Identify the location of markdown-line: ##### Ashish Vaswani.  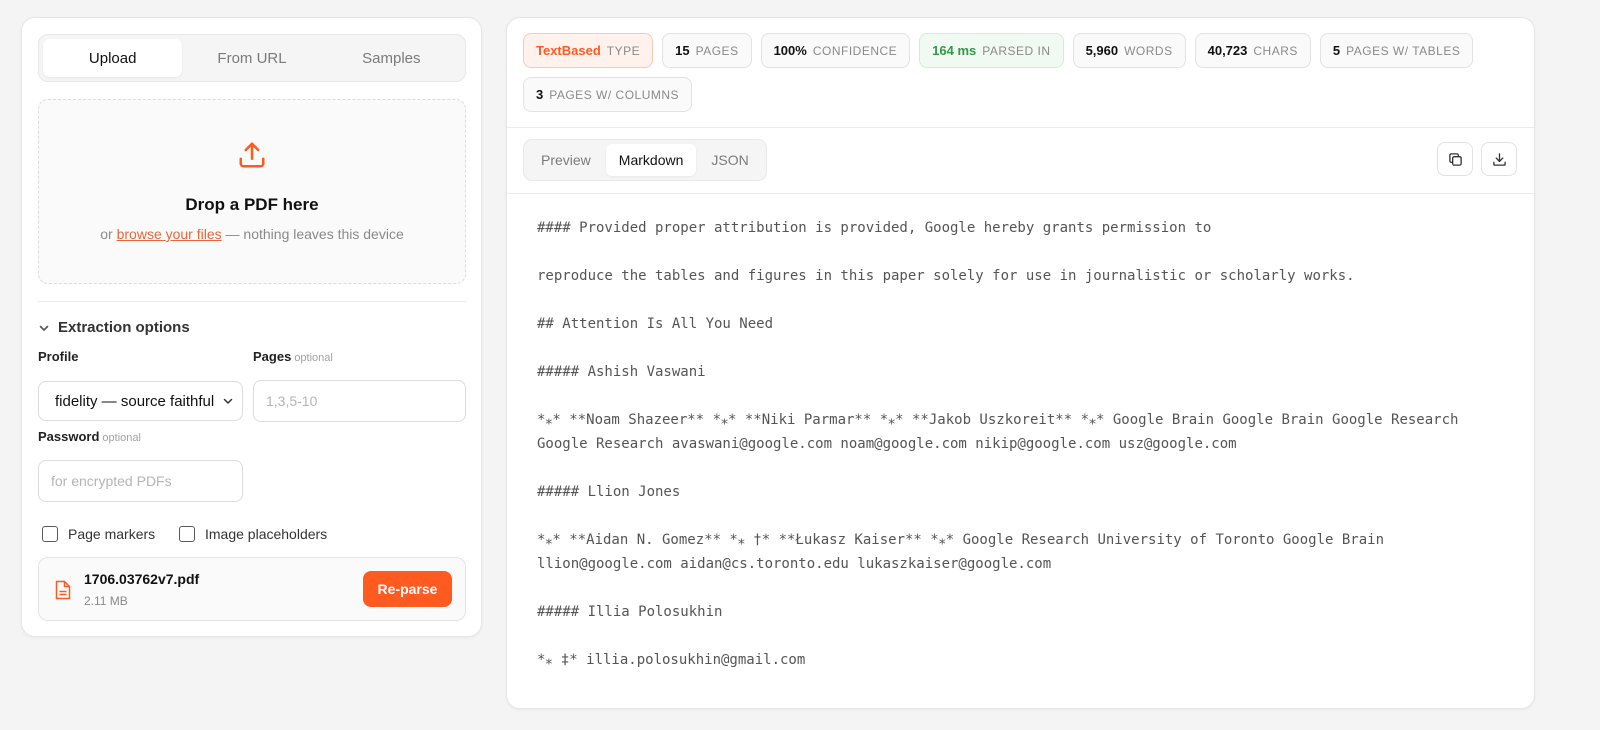
(621, 372).